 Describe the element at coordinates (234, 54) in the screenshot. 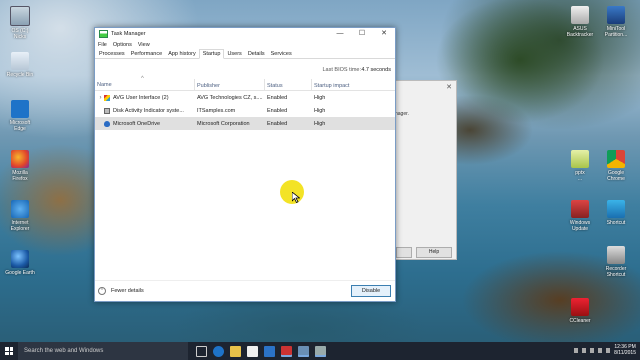

I see `tab-users: Users` at that location.